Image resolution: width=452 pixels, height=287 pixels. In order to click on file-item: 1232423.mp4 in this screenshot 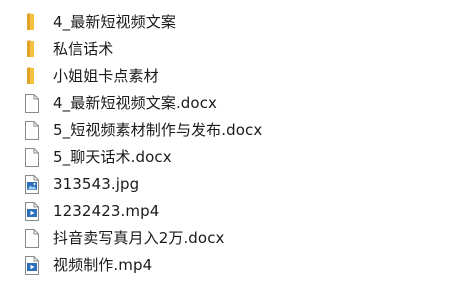, I will do `click(90, 211)`.